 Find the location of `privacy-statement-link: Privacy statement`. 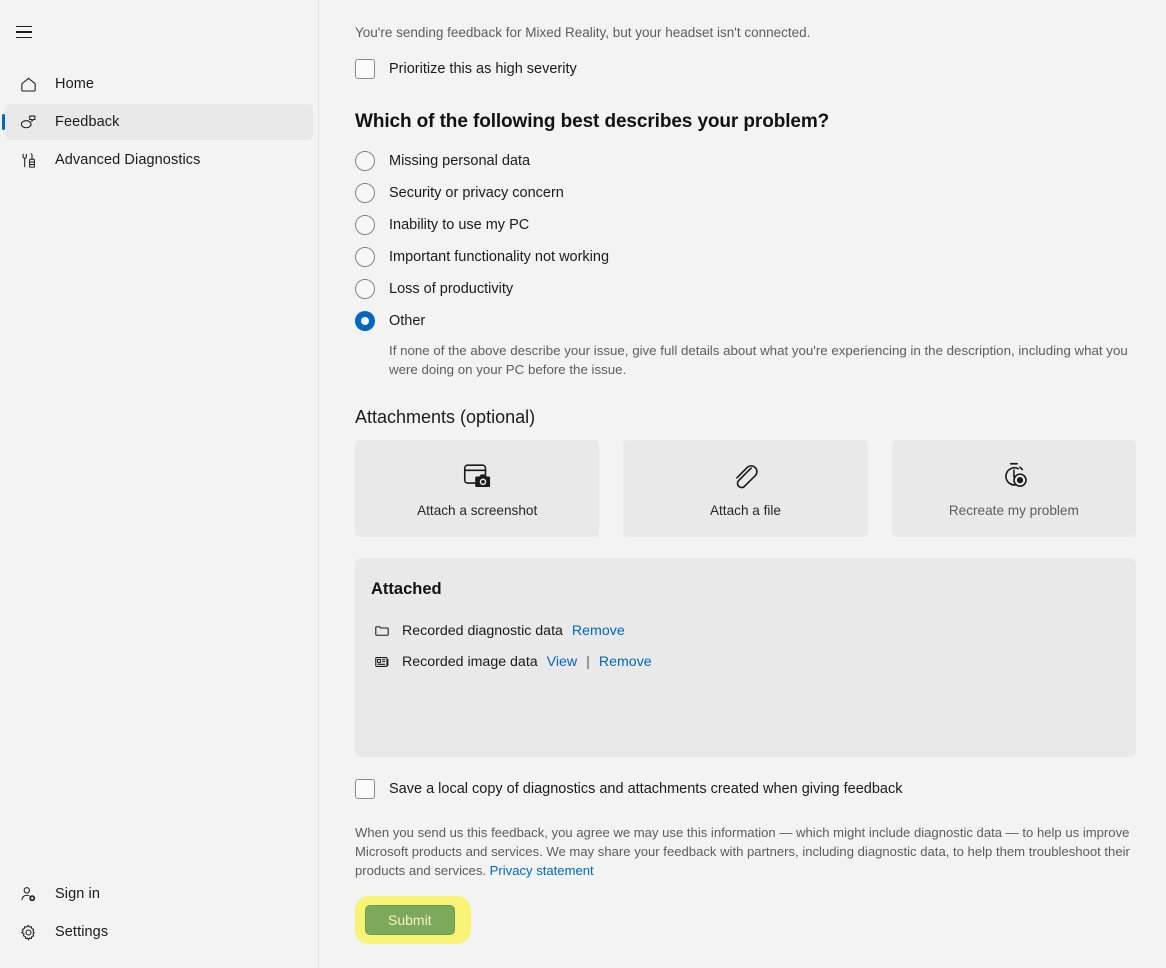

privacy-statement-link: Privacy statement is located at coordinates (542, 870).